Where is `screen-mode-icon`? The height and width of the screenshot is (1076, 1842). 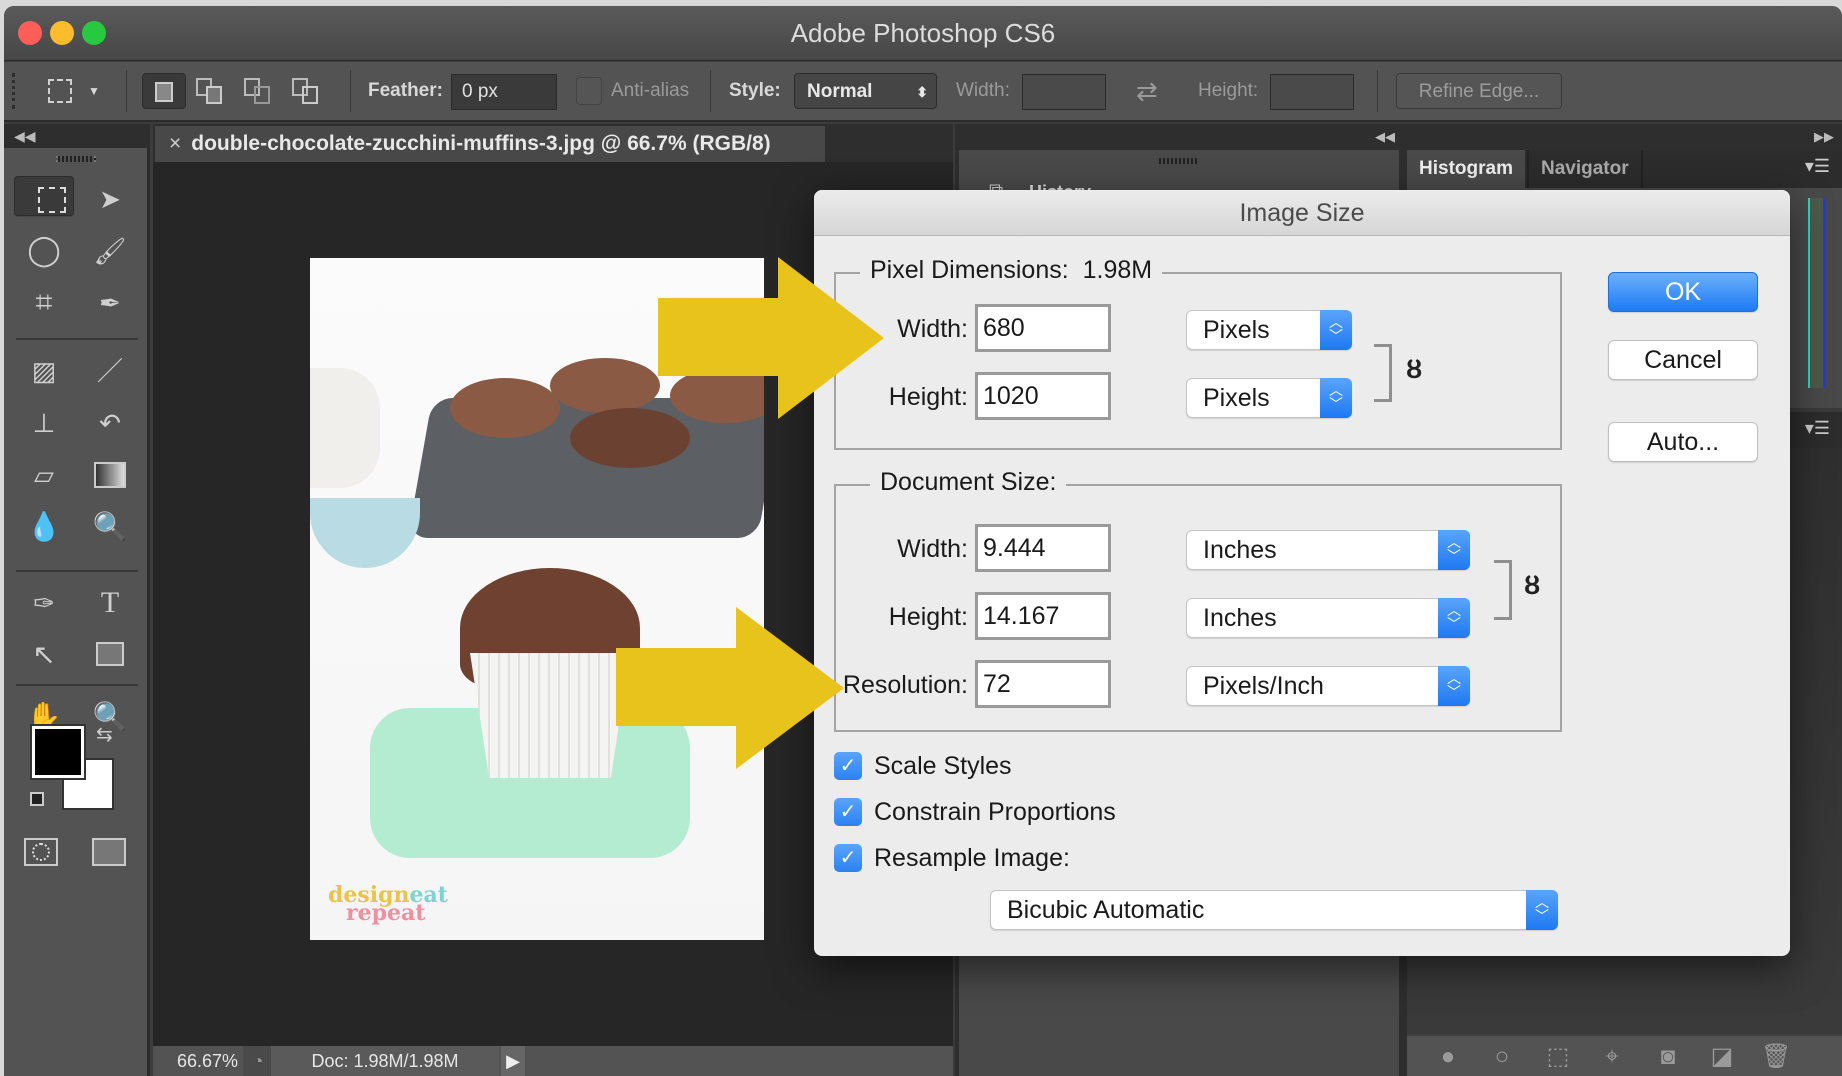
screen-mode-icon is located at coordinates (109, 852).